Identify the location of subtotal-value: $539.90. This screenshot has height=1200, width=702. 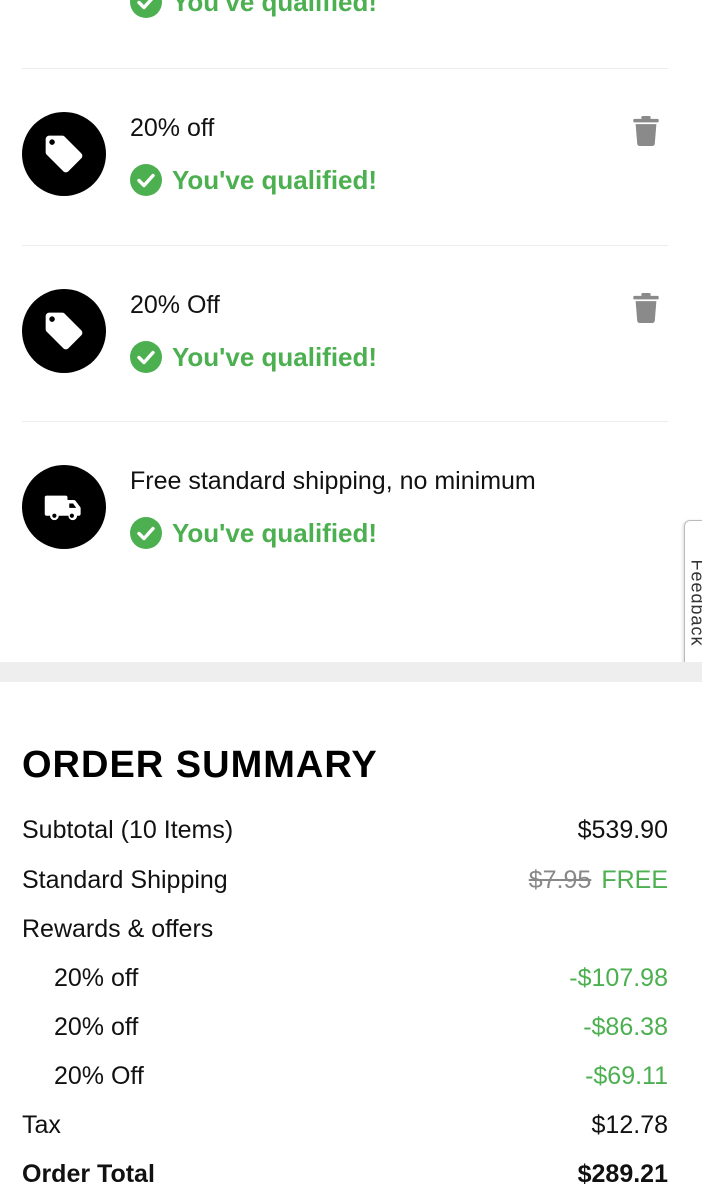
(622, 830).